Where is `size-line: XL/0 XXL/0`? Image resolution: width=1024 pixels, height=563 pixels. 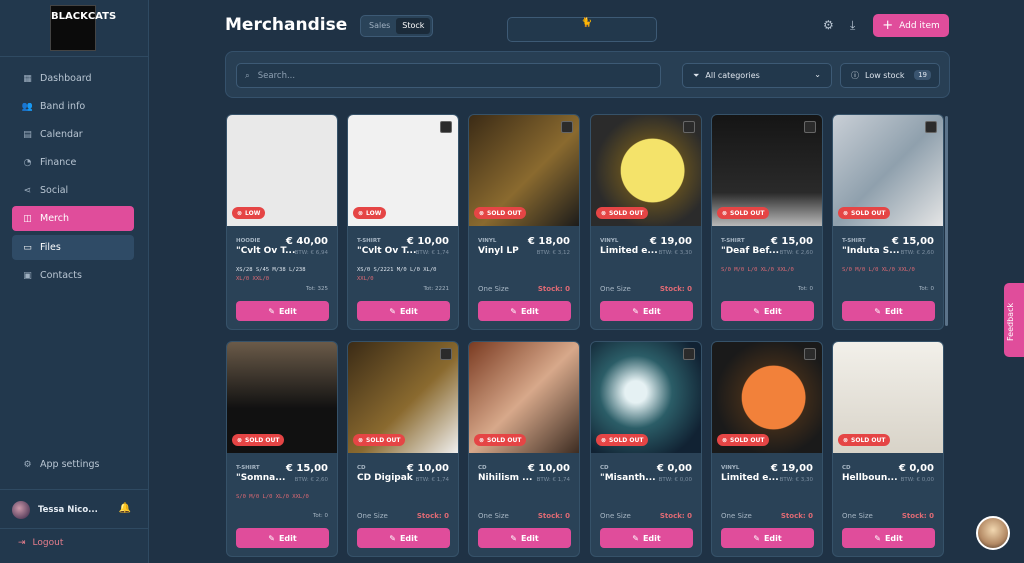 size-line: XL/0 XXL/0 is located at coordinates (253, 279).